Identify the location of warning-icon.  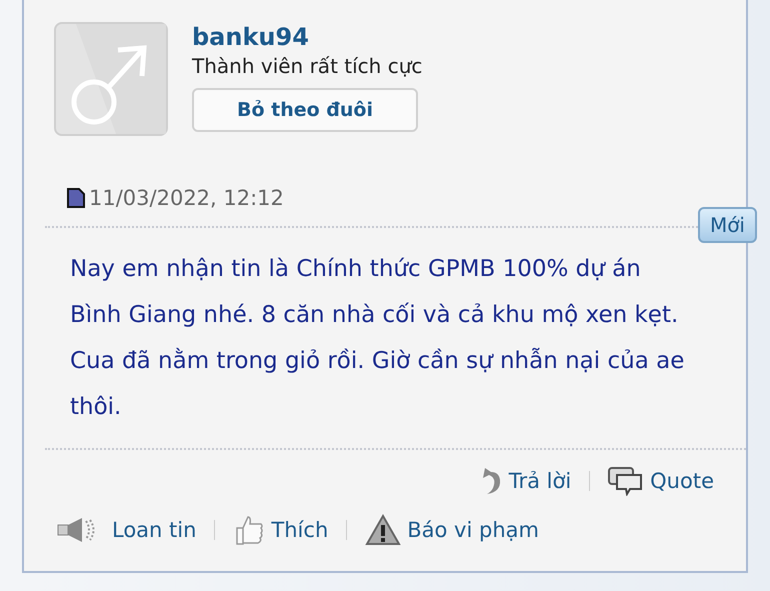
(383, 530).